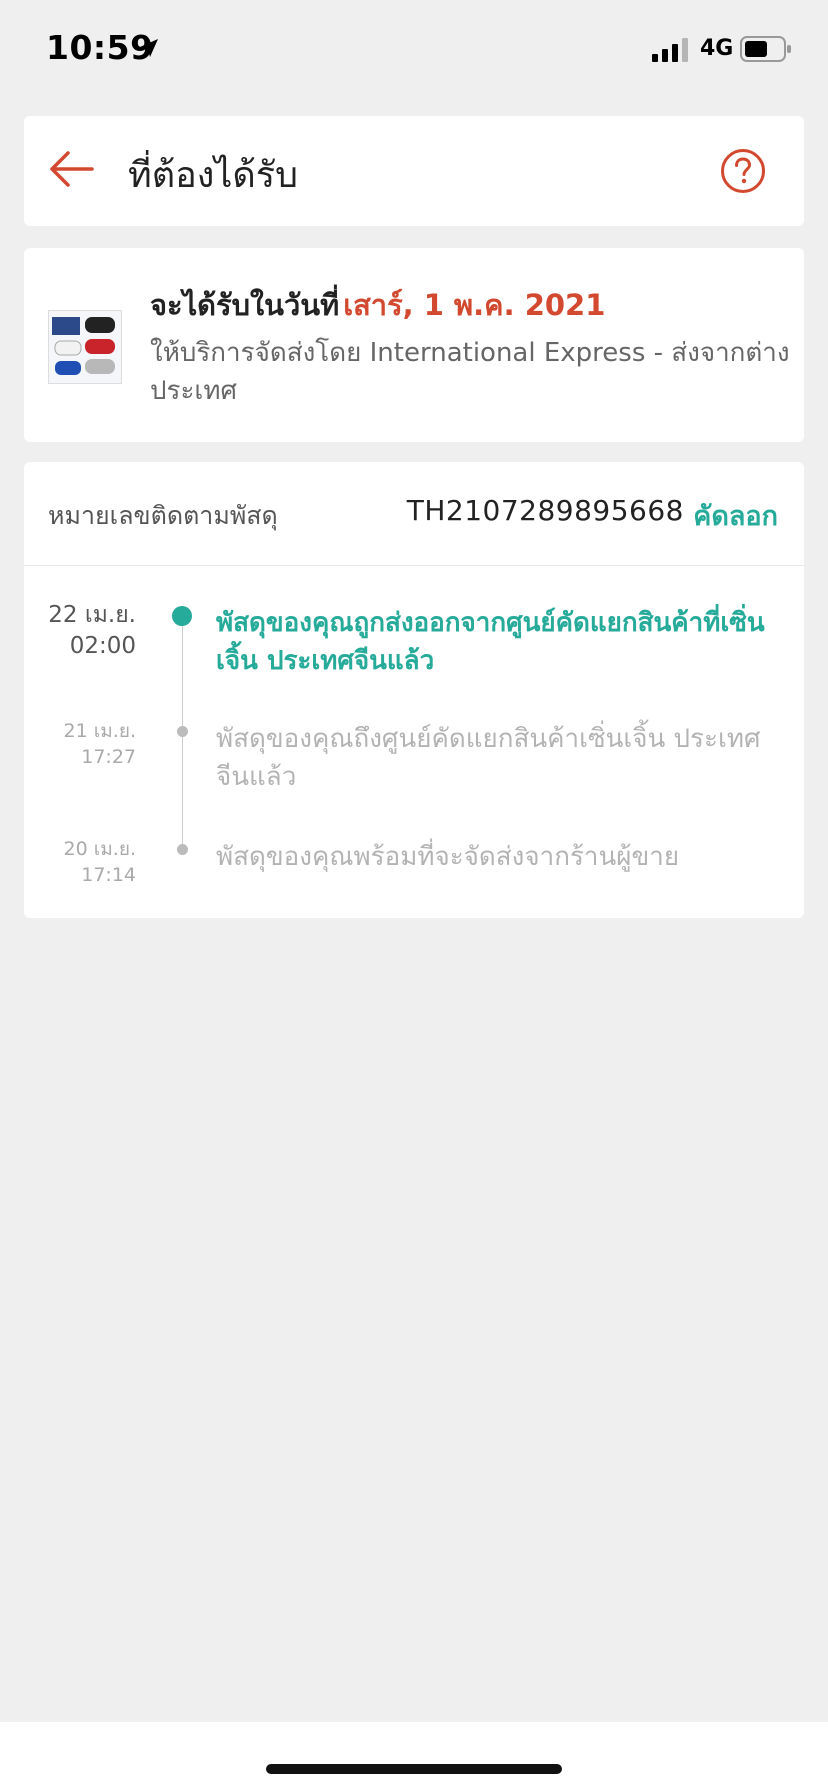 This screenshot has height=1792, width=828. Describe the element at coordinates (108, 757) in the screenshot. I see `timeline-time: 17:27` at that location.